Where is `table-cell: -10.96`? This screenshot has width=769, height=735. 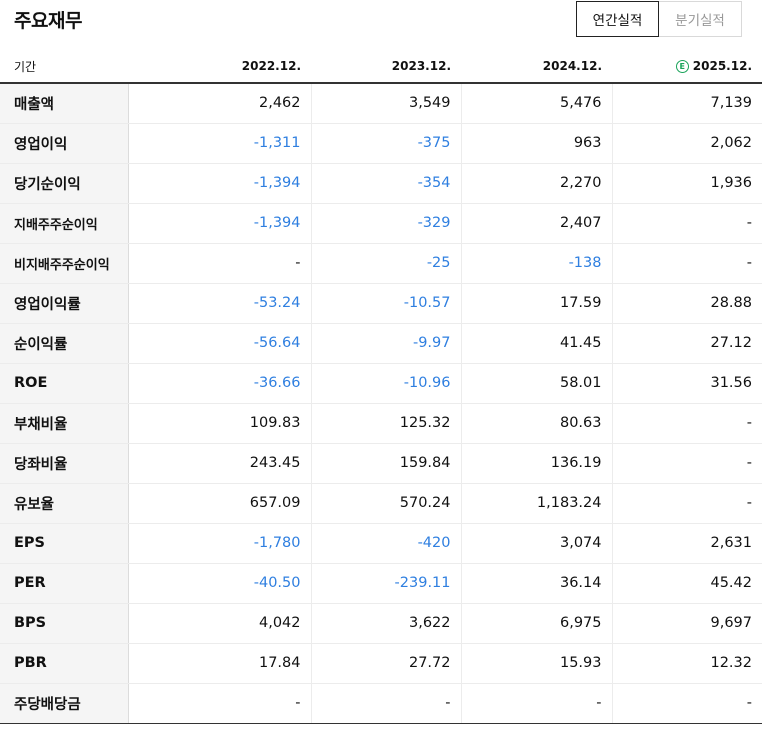 table-cell: -10.96 is located at coordinates (385, 383).